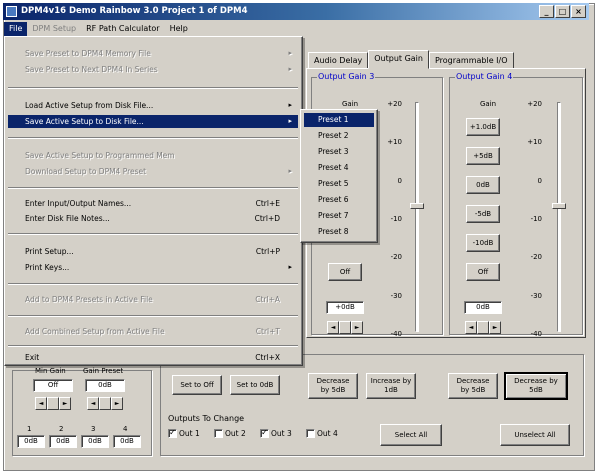  Describe the element at coordinates (562, 11) in the screenshot. I see `maximize-button: □` at that location.